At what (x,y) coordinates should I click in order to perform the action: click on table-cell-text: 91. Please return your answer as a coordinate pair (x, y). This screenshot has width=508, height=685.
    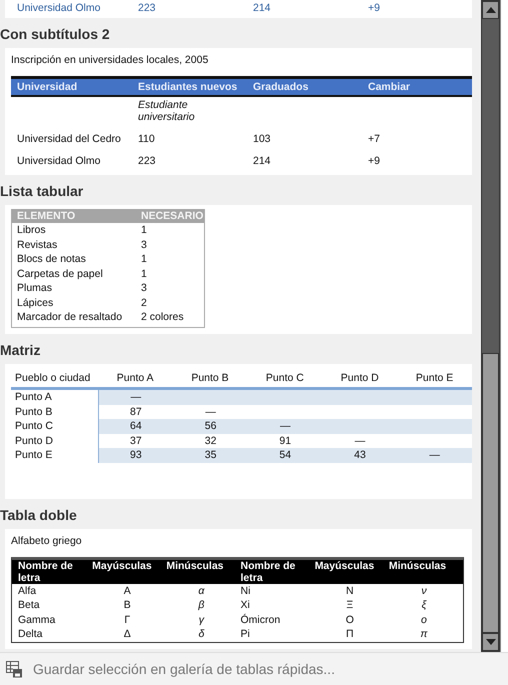
    Looking at the image, I should click on (285, 441).